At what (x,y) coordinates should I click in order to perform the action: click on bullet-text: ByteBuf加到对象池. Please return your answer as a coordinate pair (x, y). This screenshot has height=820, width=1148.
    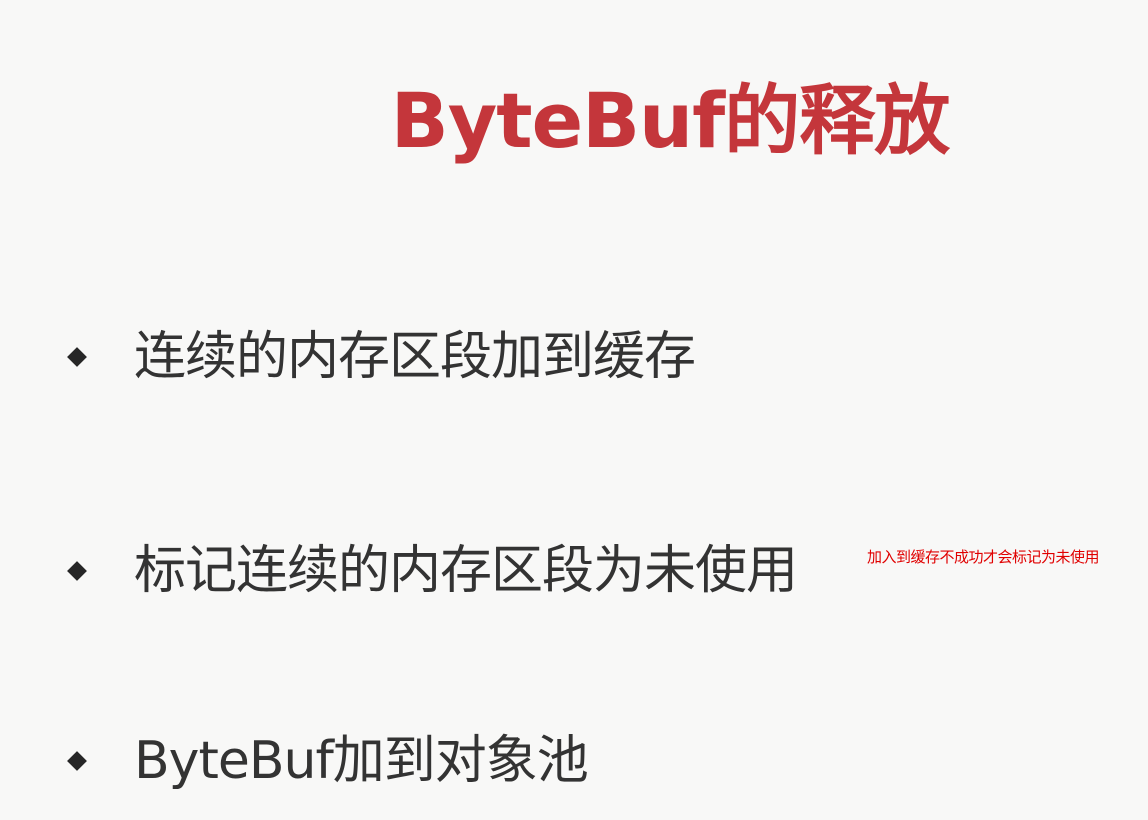
    Looking at the image, I should click on (361, 761).